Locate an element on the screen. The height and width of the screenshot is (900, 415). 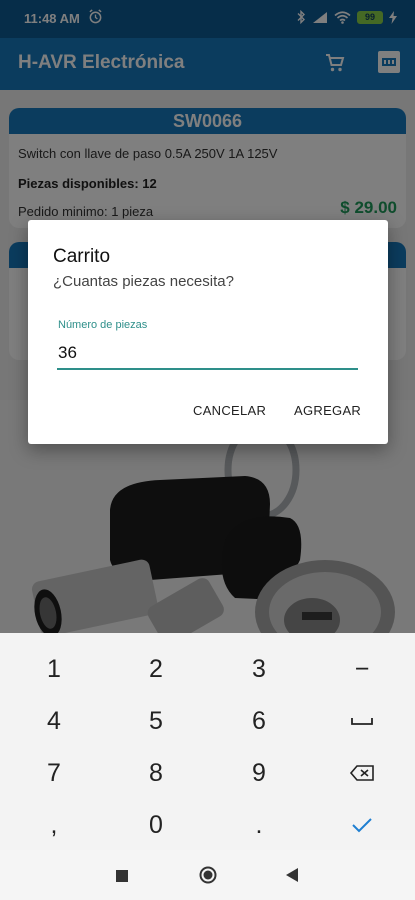
key-4: 4 is located at coordinates (54, 721).